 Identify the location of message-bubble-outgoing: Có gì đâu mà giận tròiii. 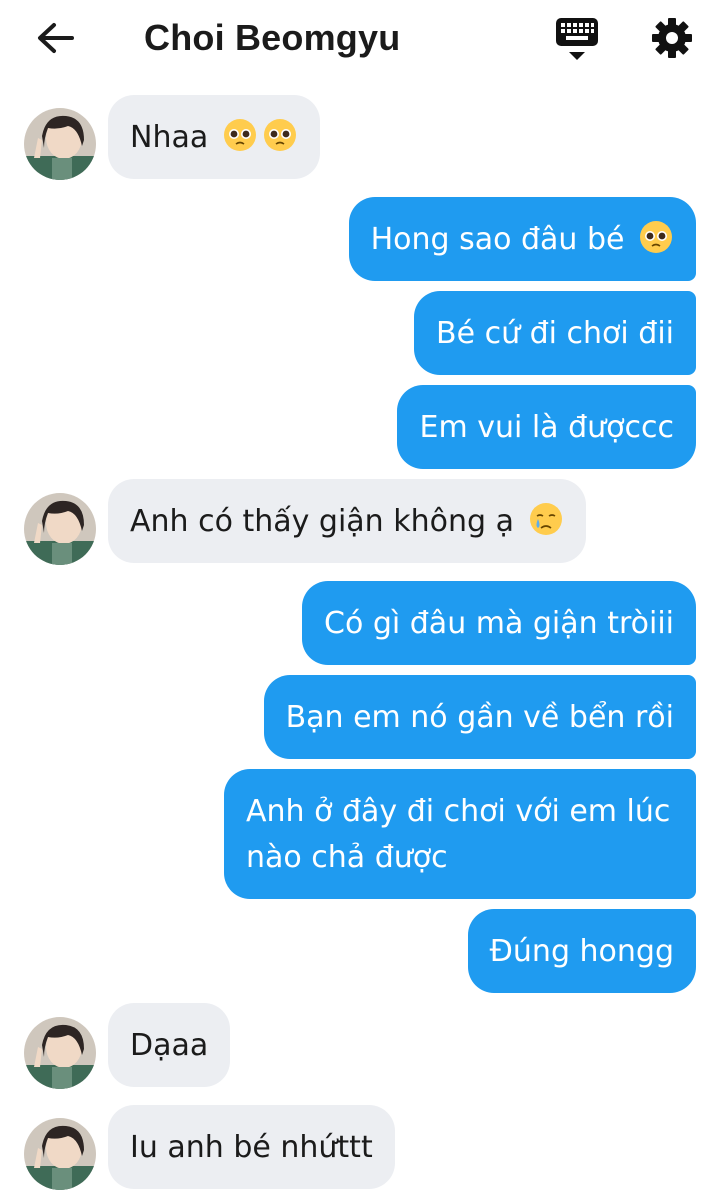
(499, 623).